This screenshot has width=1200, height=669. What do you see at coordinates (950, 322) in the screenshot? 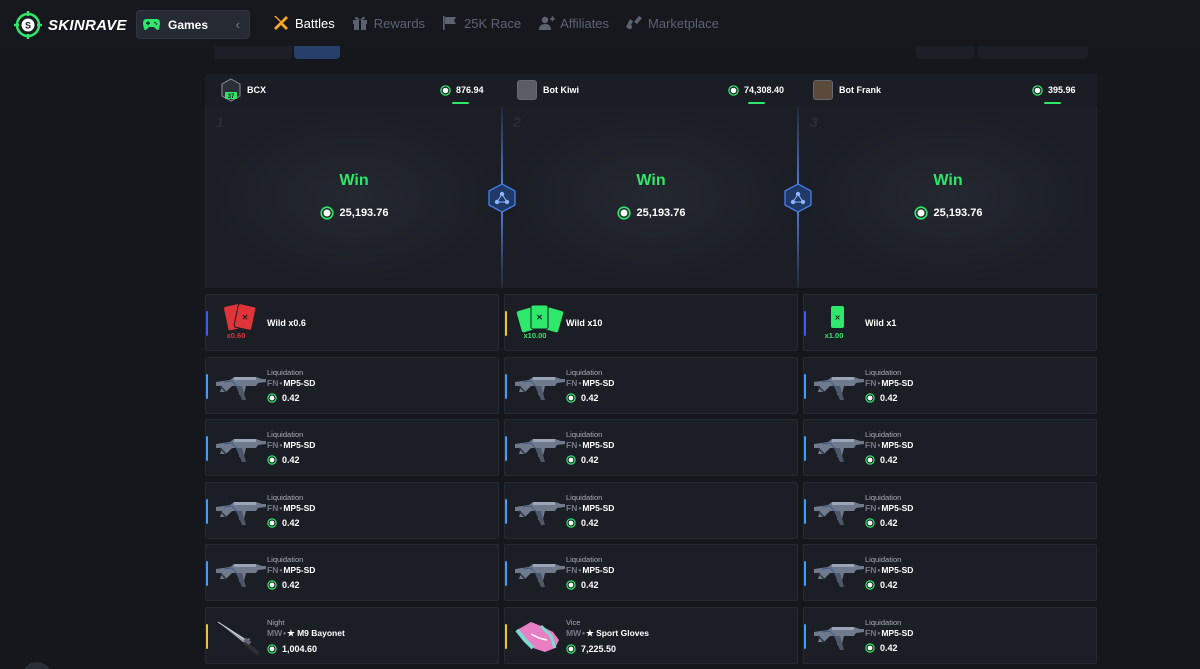
I see `wild-card-item: ✕ x1.00 Wild x1` at bounding box center [950, 322].